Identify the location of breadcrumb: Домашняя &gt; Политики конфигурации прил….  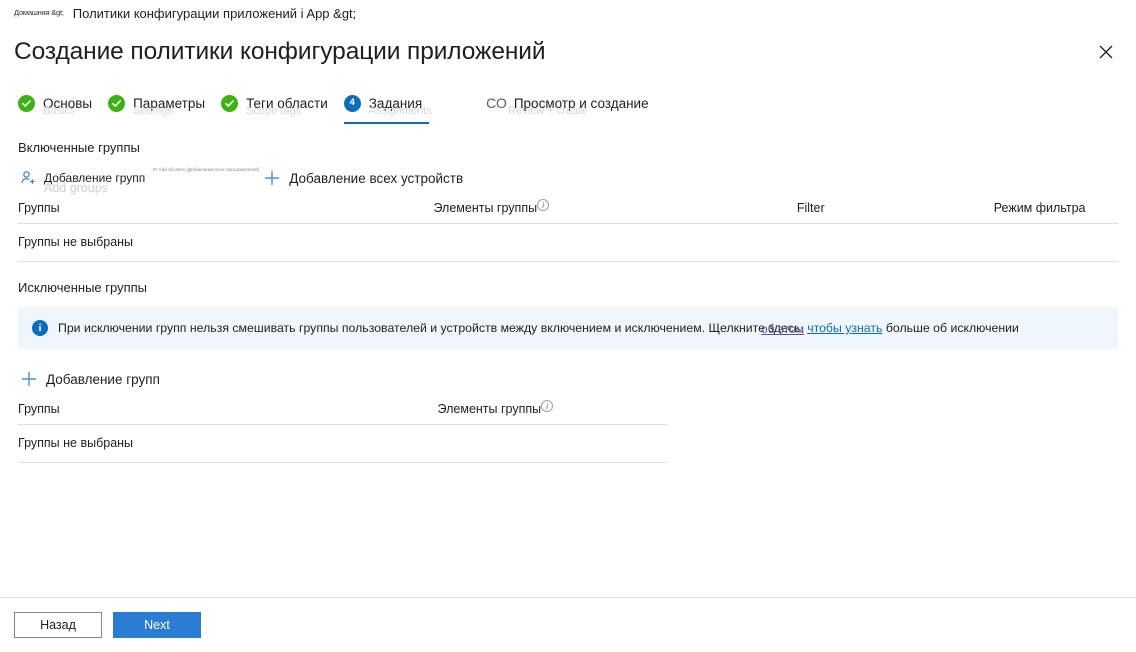
(568, 17).